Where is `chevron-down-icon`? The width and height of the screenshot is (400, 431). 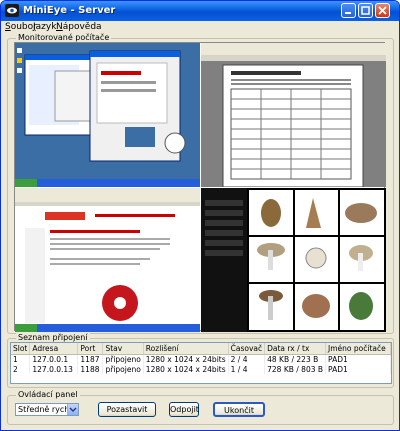
chevron-down-icon is located at coordinates (73, 409).